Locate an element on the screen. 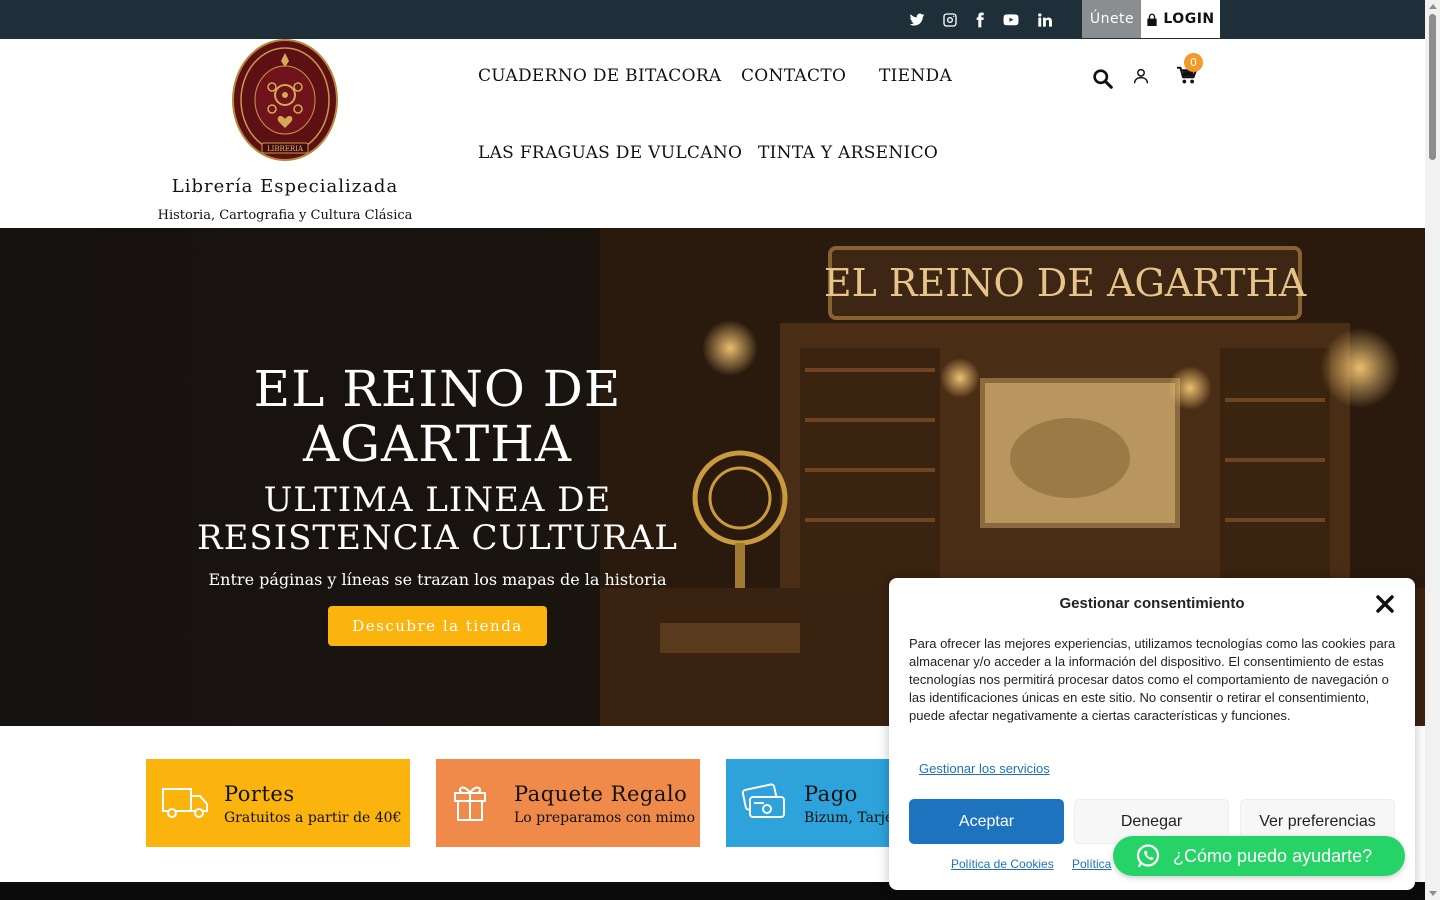  user-icon is located at coordinates (1141, 76).